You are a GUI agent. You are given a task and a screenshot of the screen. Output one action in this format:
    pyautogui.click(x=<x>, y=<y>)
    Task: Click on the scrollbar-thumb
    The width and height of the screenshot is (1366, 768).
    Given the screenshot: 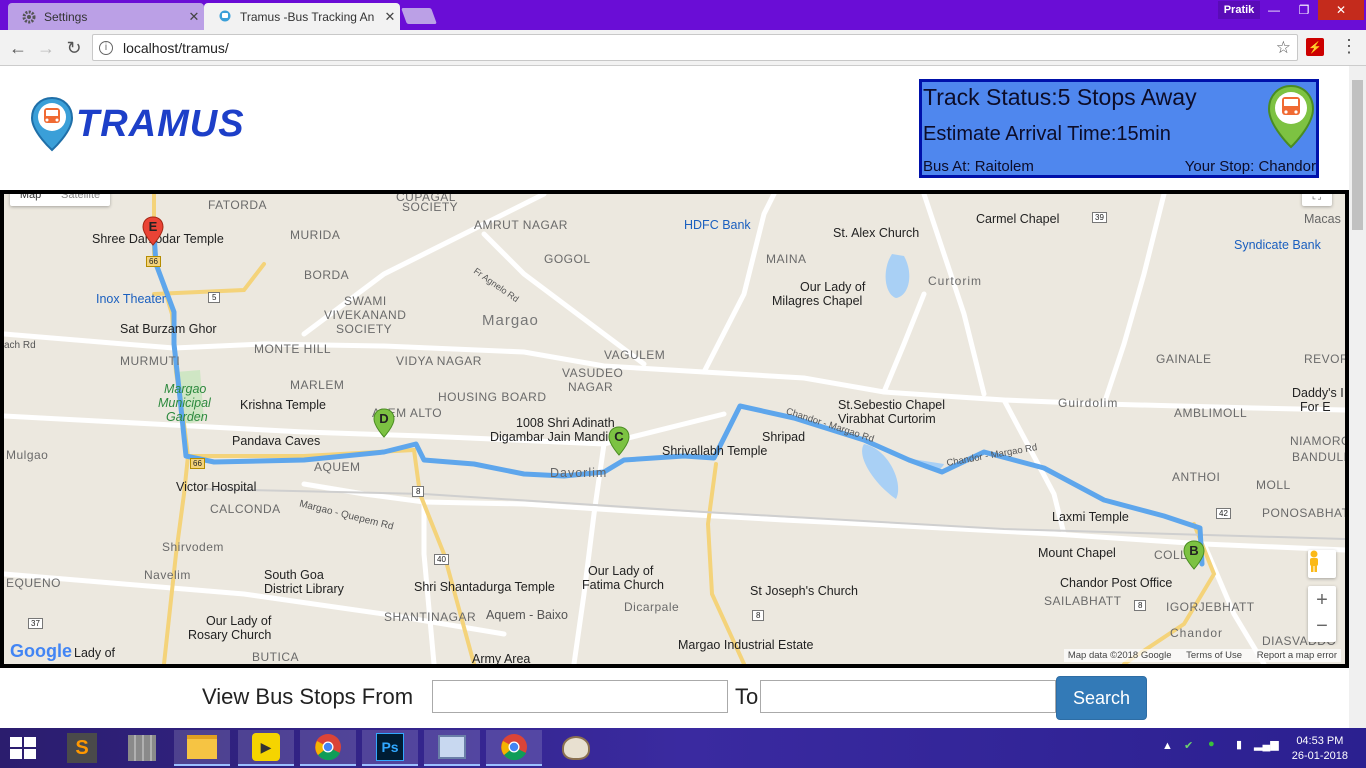 What is the action you would take?
    pyautogui.click(x=1357, y=155)
    